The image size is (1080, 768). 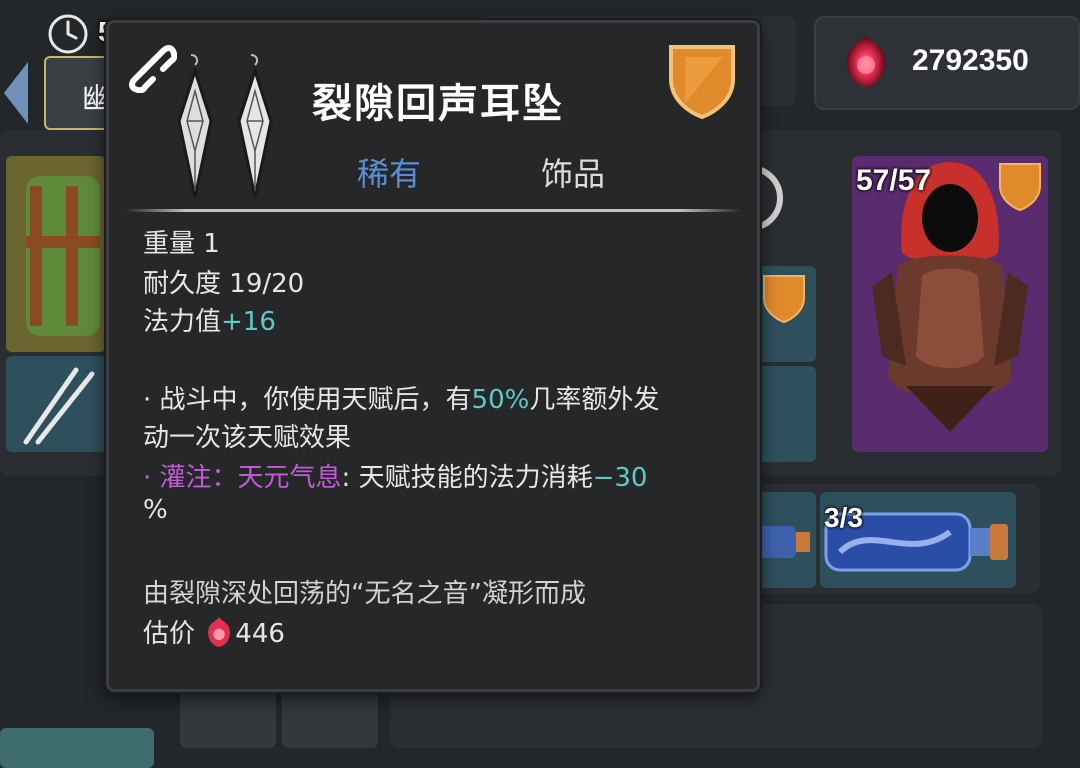 What do you see at coordinates (843, 517) in the screenshot?
I see `potion-count: 3/3` at bounding box center [843, 517].